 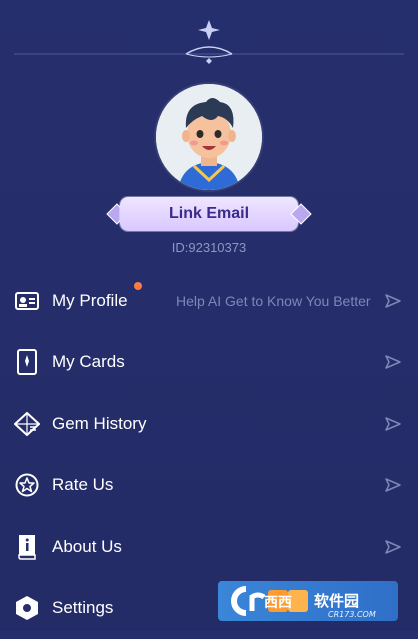 I want to click on link-email-button: Link Email, so click(x=209, y=215).